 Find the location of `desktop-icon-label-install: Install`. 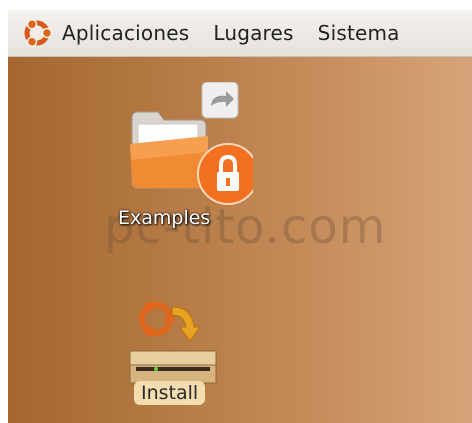

desktop-icon-label-install: Install is located at coordinates (170, 393).